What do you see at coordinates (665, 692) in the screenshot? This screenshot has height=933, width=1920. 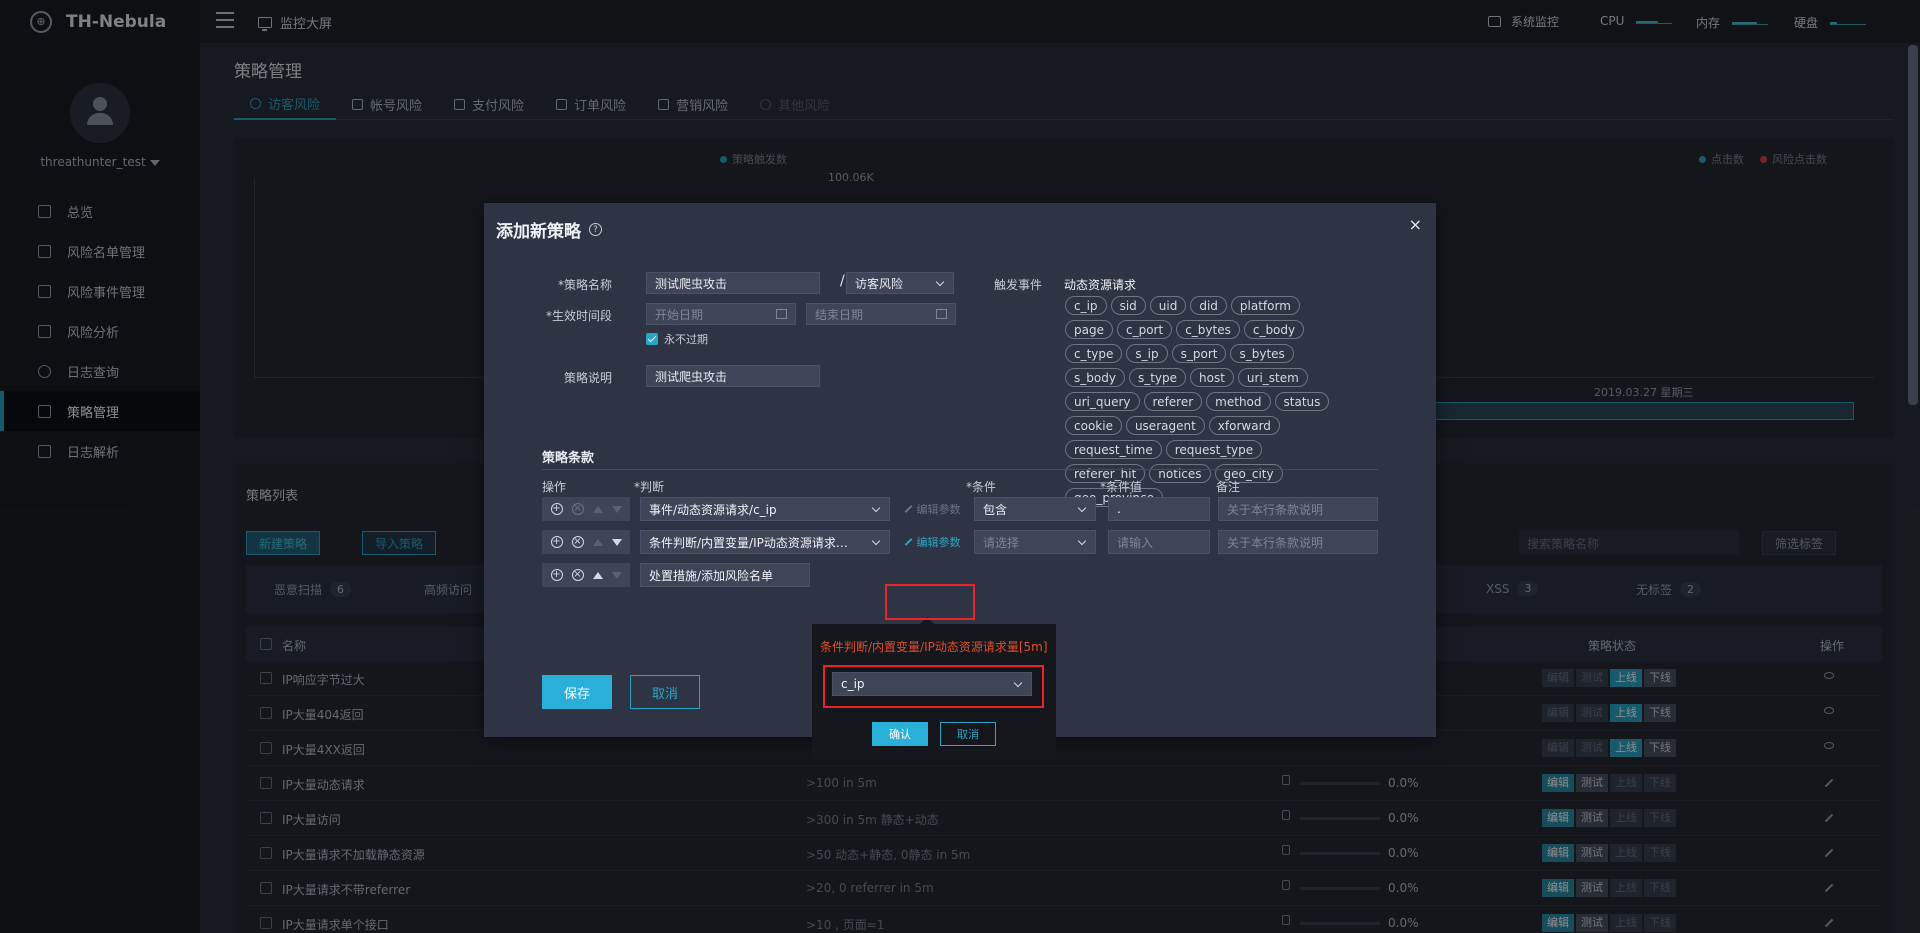 I see `cancel-button: 取消` at bounding box center [665, 692].